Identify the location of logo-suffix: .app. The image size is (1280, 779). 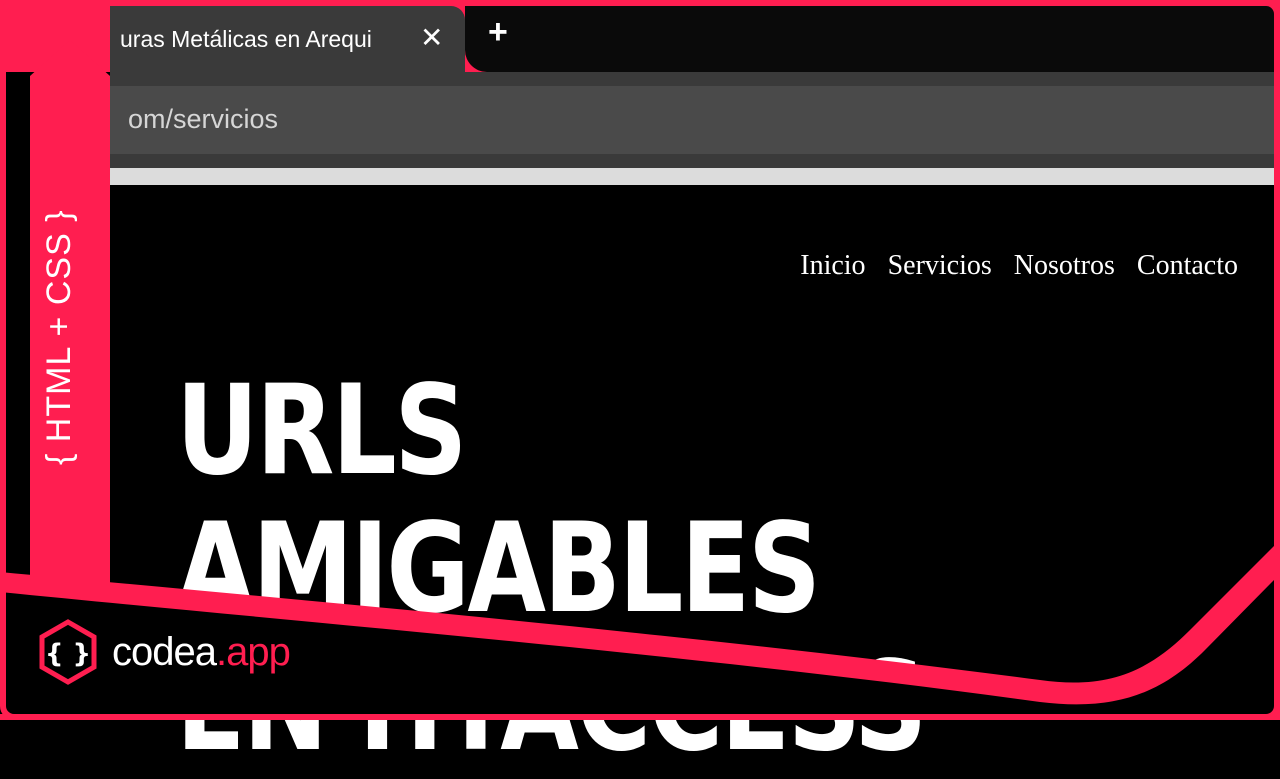
(253, 651).